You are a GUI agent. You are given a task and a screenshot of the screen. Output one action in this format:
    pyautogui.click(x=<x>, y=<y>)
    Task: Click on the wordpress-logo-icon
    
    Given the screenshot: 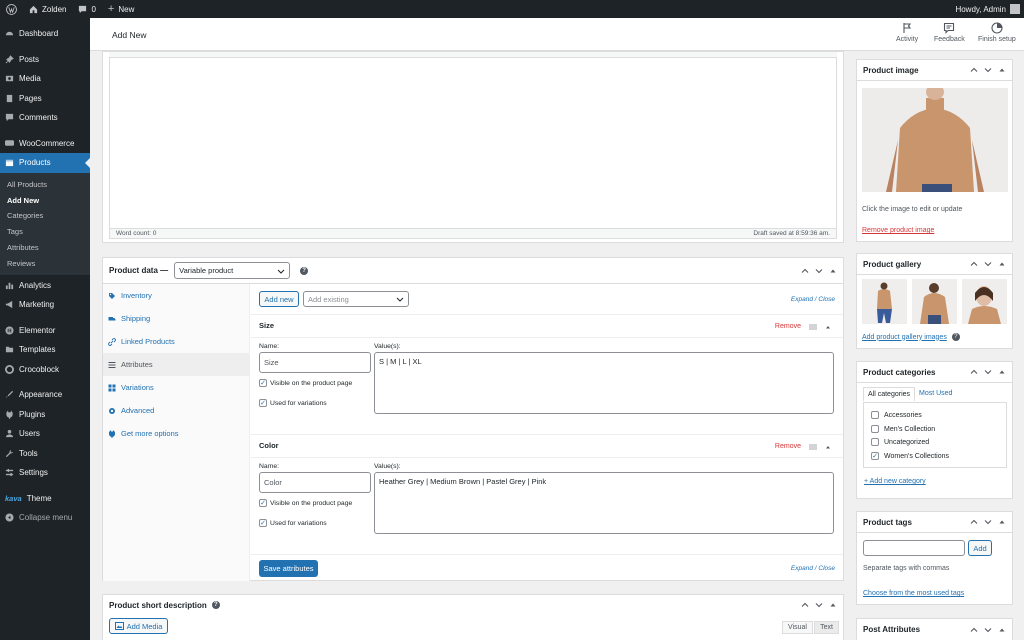 What is the action you would take?
    pyautogui.click(x=11, y=9)
    